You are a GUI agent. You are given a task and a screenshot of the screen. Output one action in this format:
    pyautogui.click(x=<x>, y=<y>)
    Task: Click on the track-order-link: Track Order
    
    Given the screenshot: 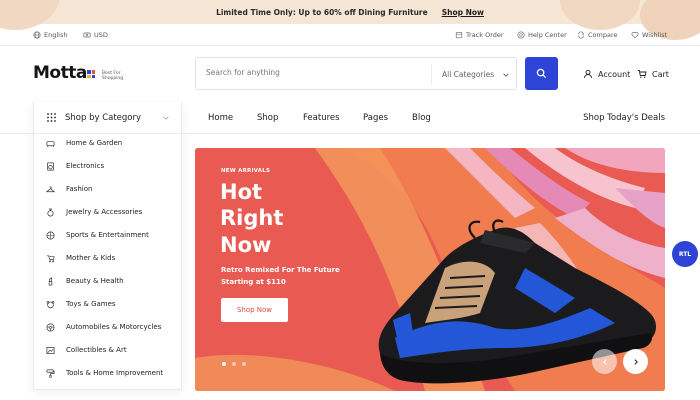 What is the action you would take?
    pyautogui.click(x=479, y=35)
    